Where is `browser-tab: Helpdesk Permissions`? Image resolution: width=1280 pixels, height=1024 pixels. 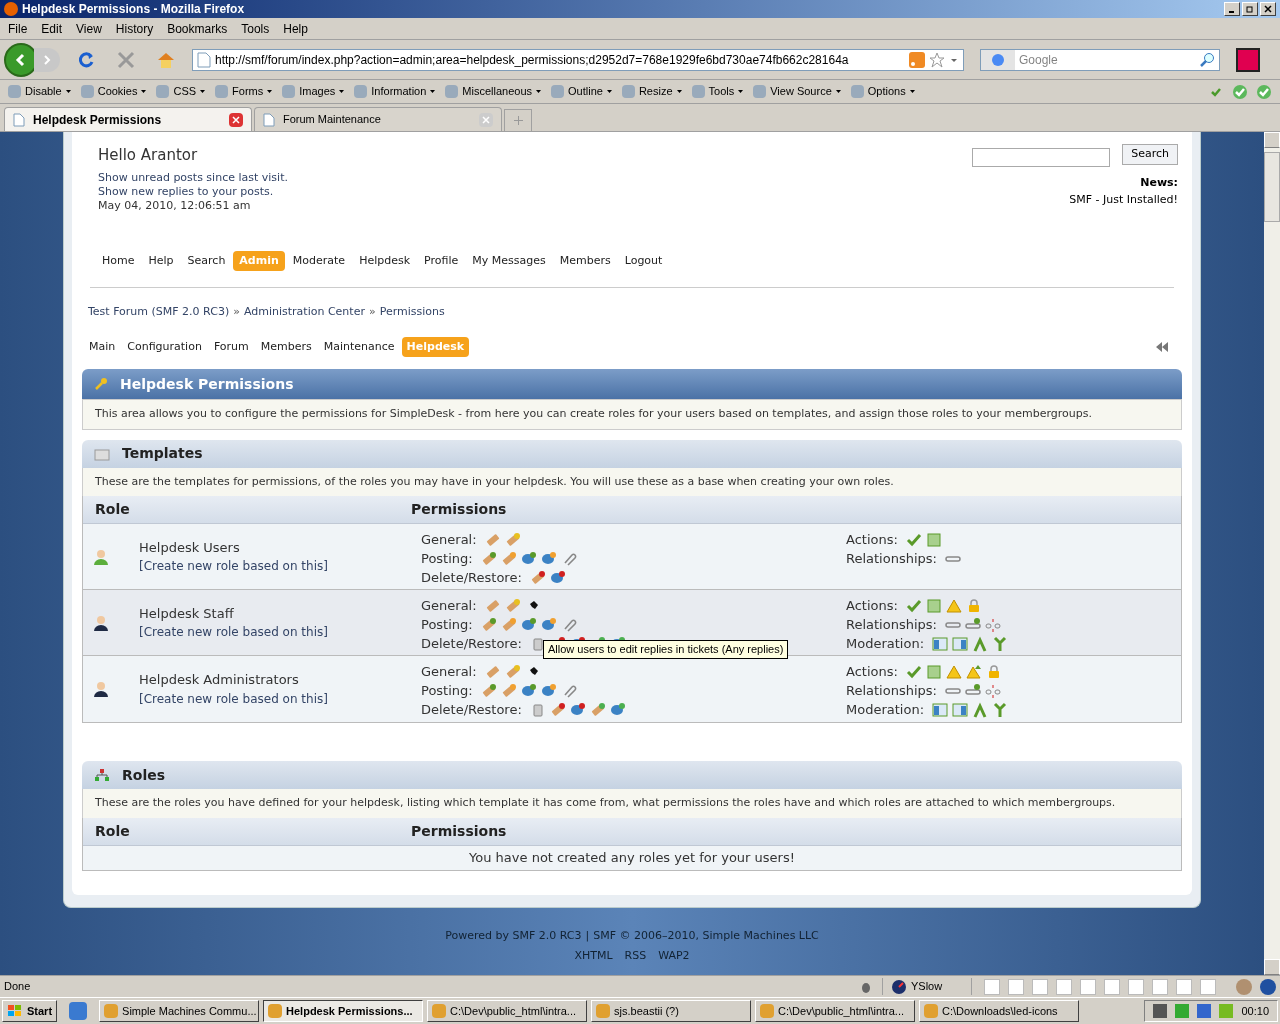 browser-tab: Helpdesk Permissions is located at coordinates (128, 119).